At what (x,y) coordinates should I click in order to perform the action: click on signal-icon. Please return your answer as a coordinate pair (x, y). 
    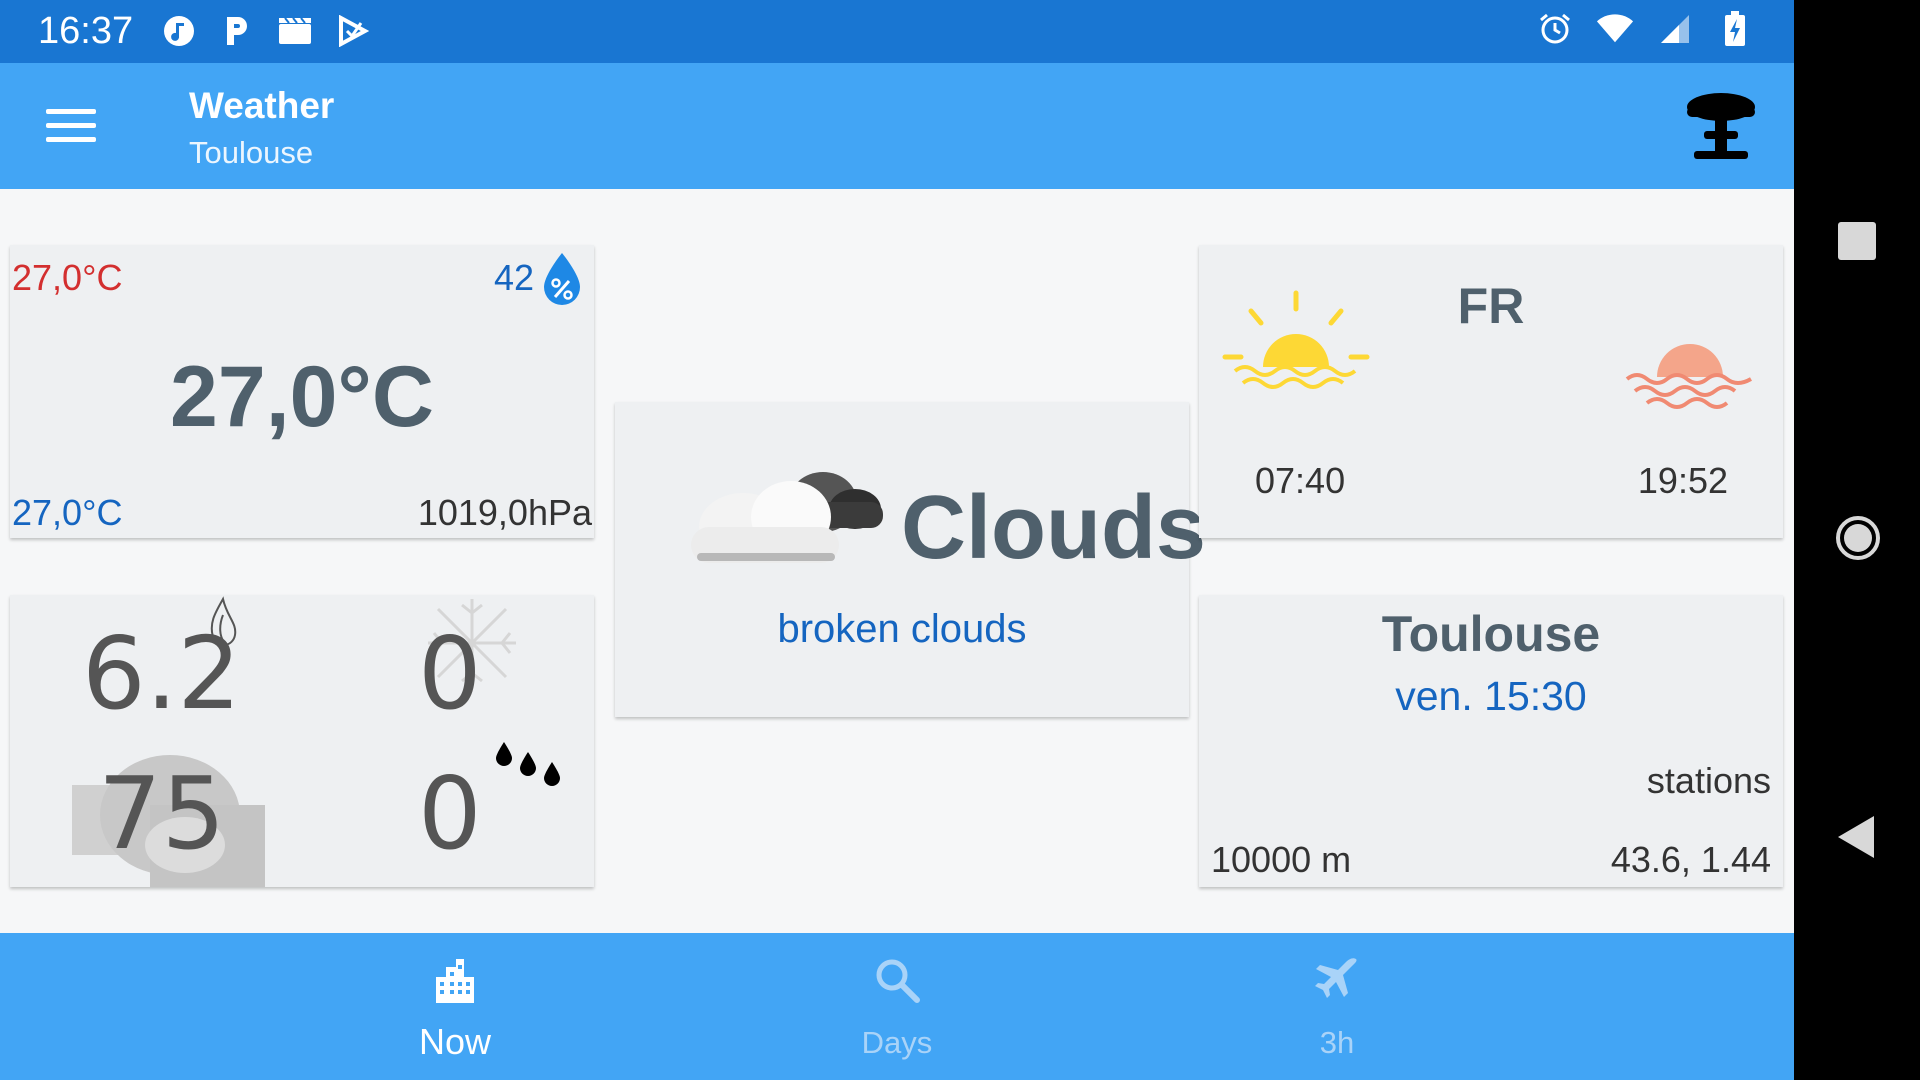
    Looking at the image, I should click on (1675, 29).